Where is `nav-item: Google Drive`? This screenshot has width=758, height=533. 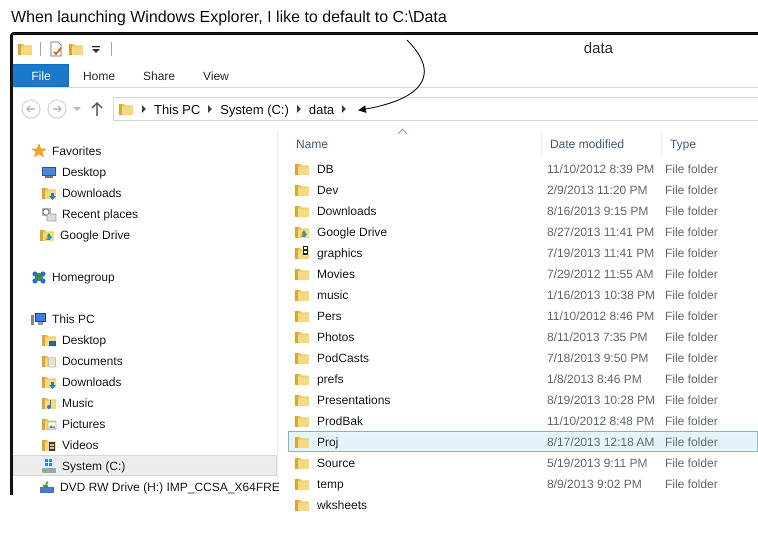 nav-item: Google Drive is located at coordinates (145, 234).